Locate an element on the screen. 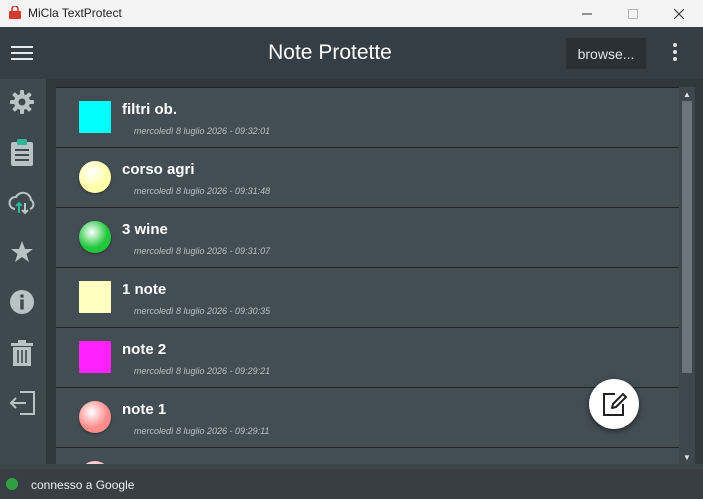  page-title: Note Protette is located at coordinates (330, 52).